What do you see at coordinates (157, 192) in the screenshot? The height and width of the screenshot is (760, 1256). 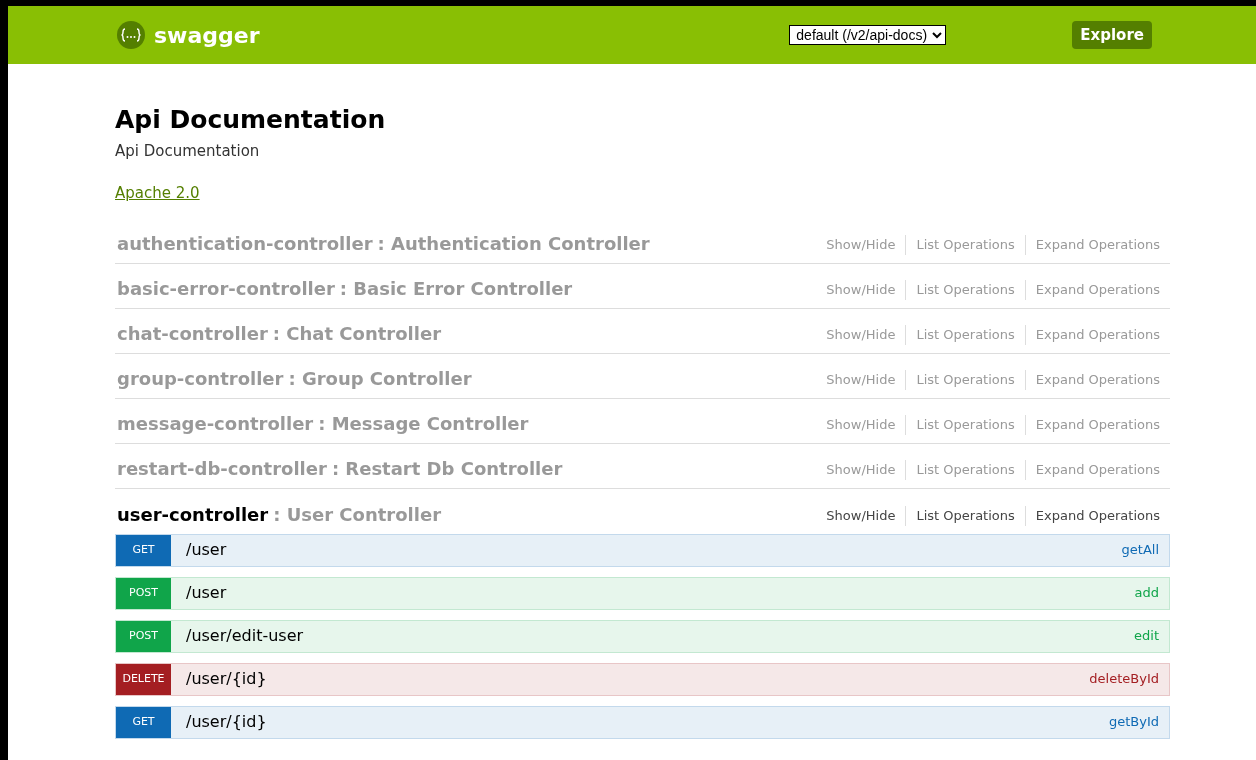 I see `license-link: Apache 2.0` at bounding box center [157, 192].